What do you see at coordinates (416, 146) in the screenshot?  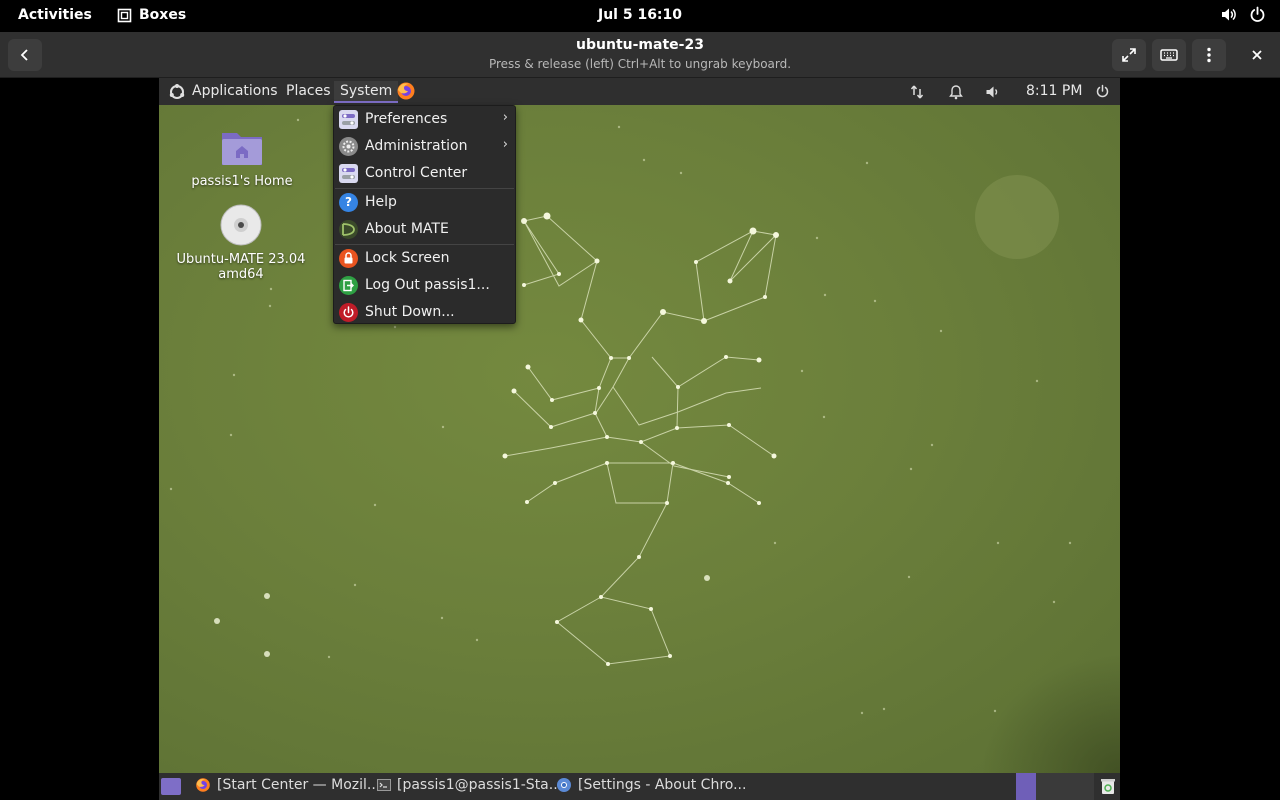 I see `menu-item-label: Administration` at bounding box center [416, 146].